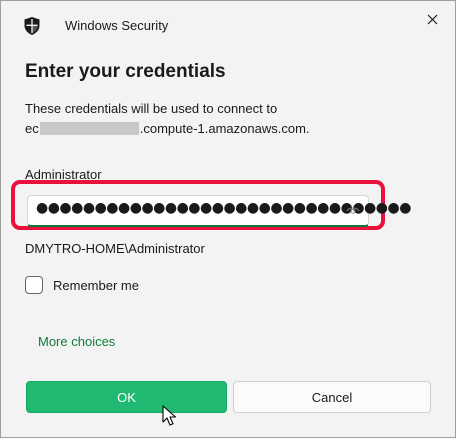 The height and width of the screenshot is (438, 456). Describe the element at coordinates (32, 26) in the screenshot. I see `shield-icon` at that location.